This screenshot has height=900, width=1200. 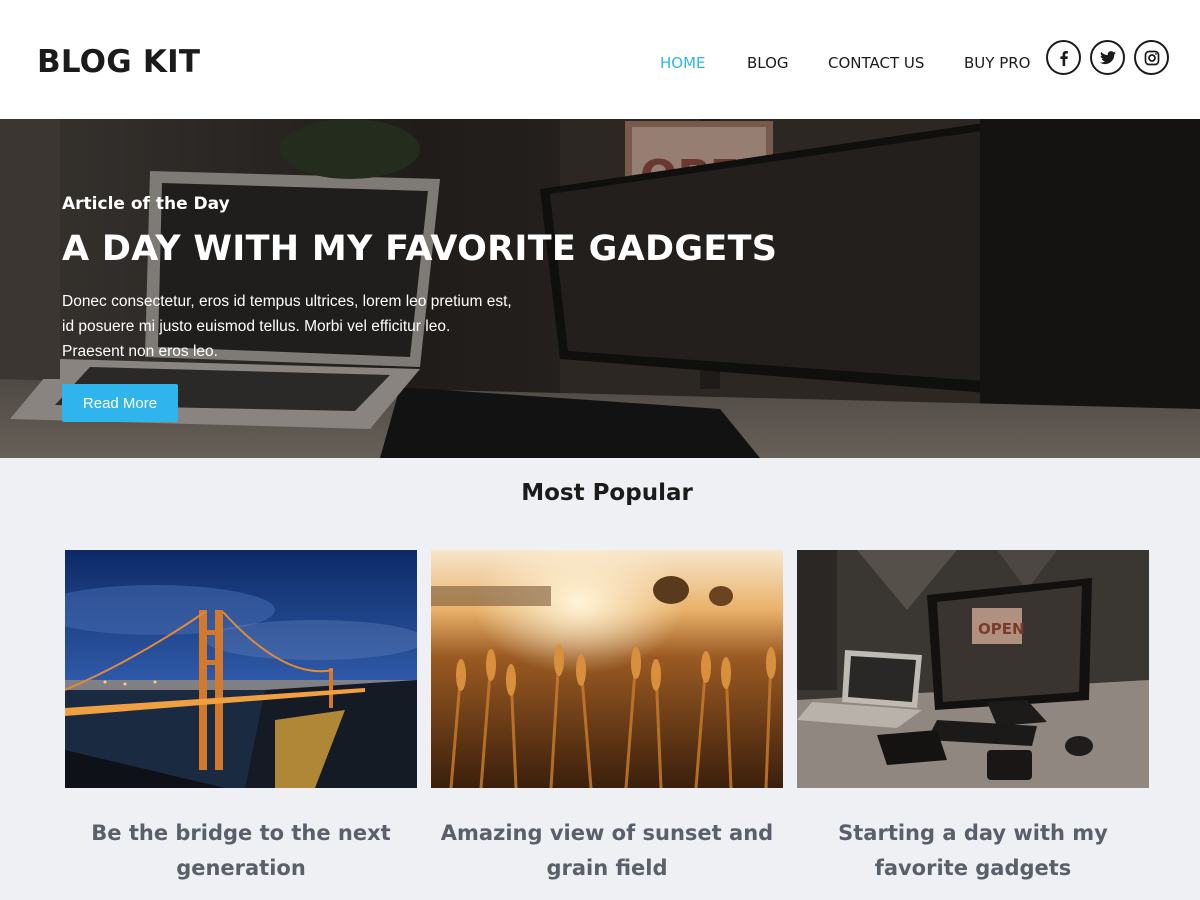 I want to click on popular-card: Be the bridge to the next generation, so click(x=241, y=718).